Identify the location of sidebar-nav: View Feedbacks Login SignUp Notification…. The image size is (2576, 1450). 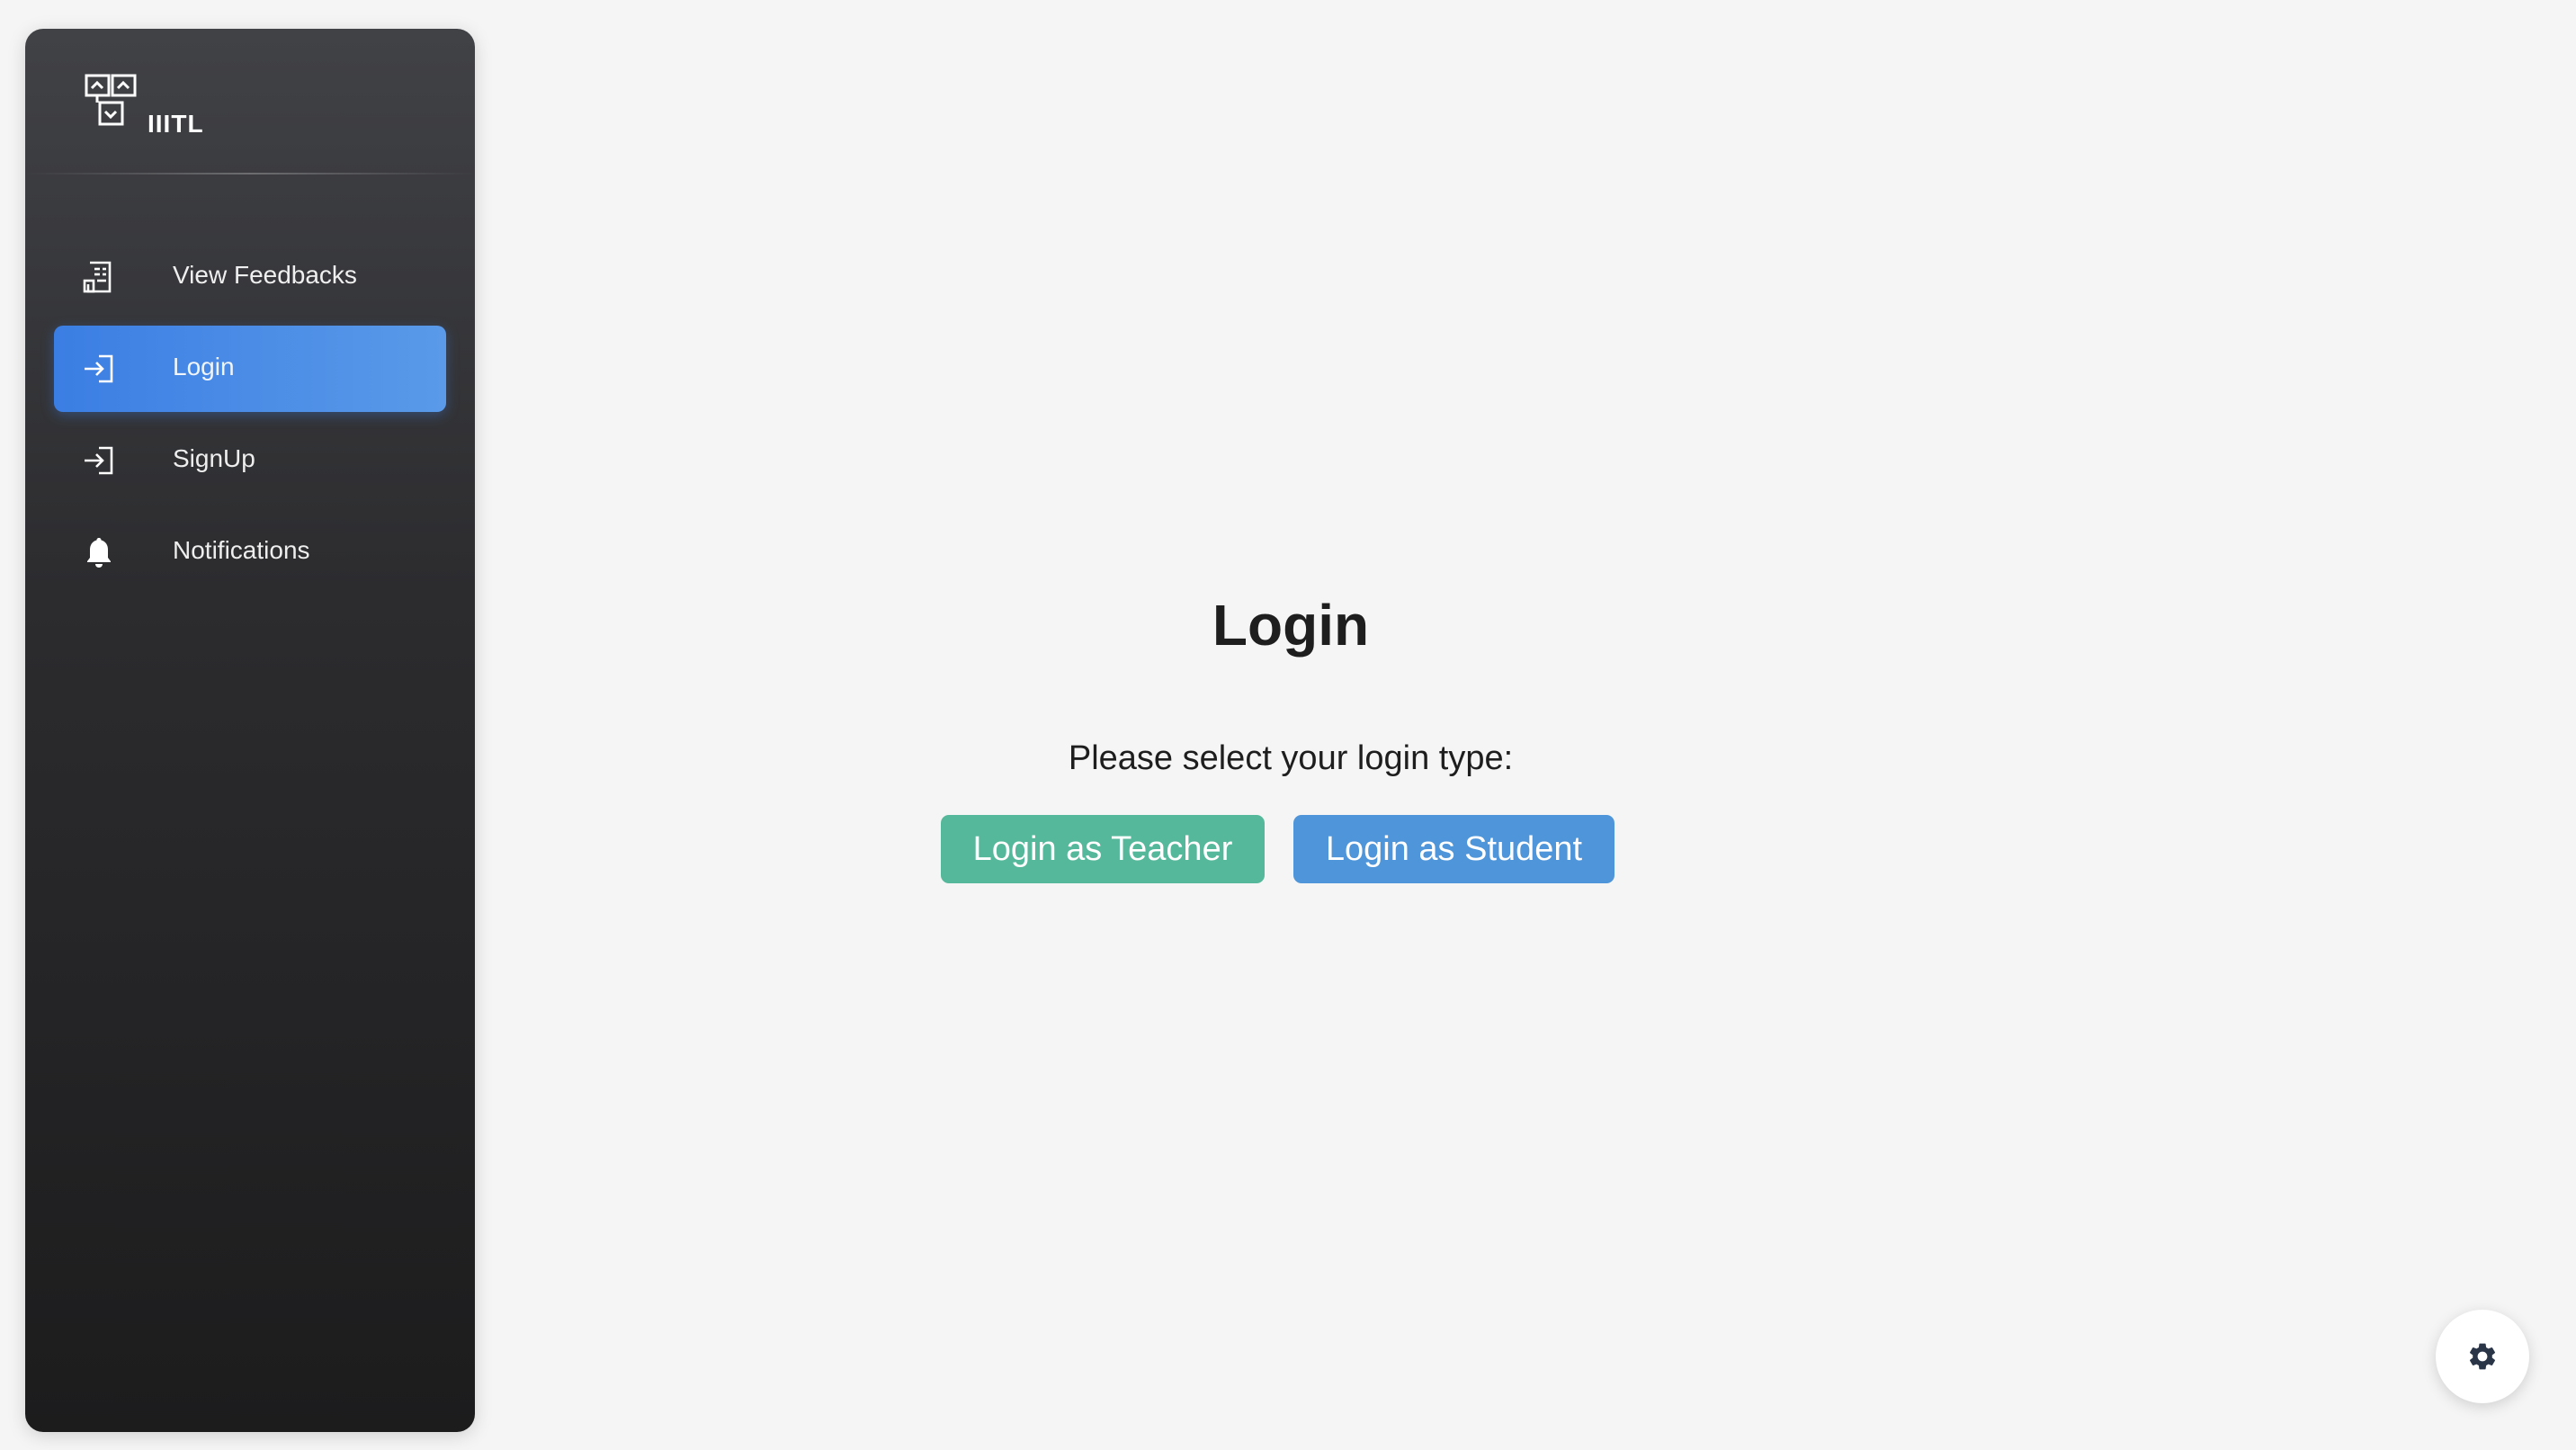
(250, 417).